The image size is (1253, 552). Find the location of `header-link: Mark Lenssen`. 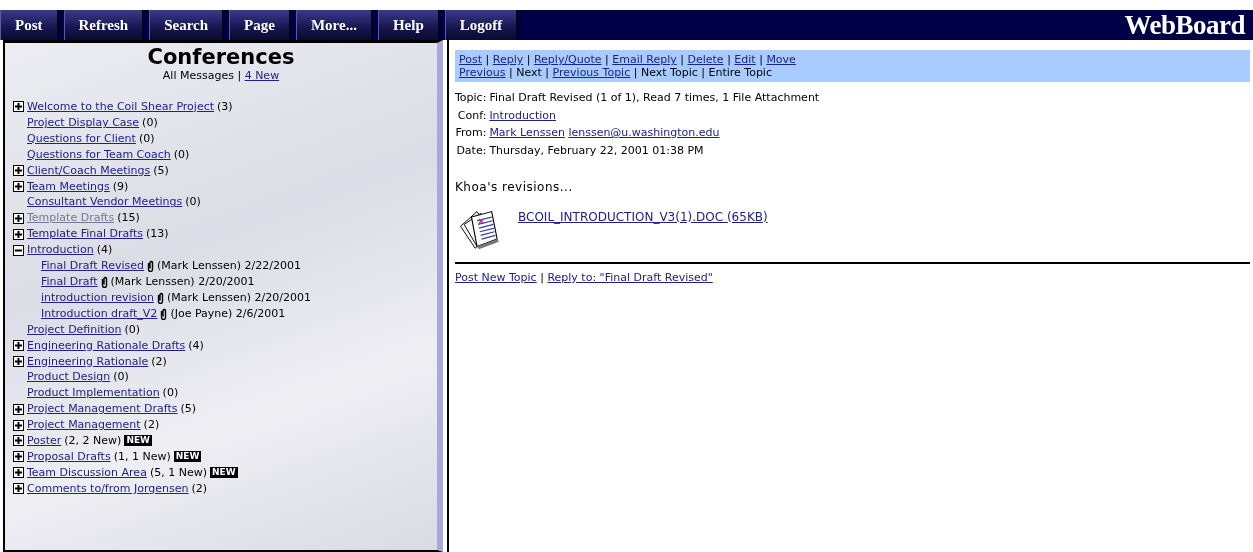

header-link: Mark Lenssen is located at coordinates (527, 132).